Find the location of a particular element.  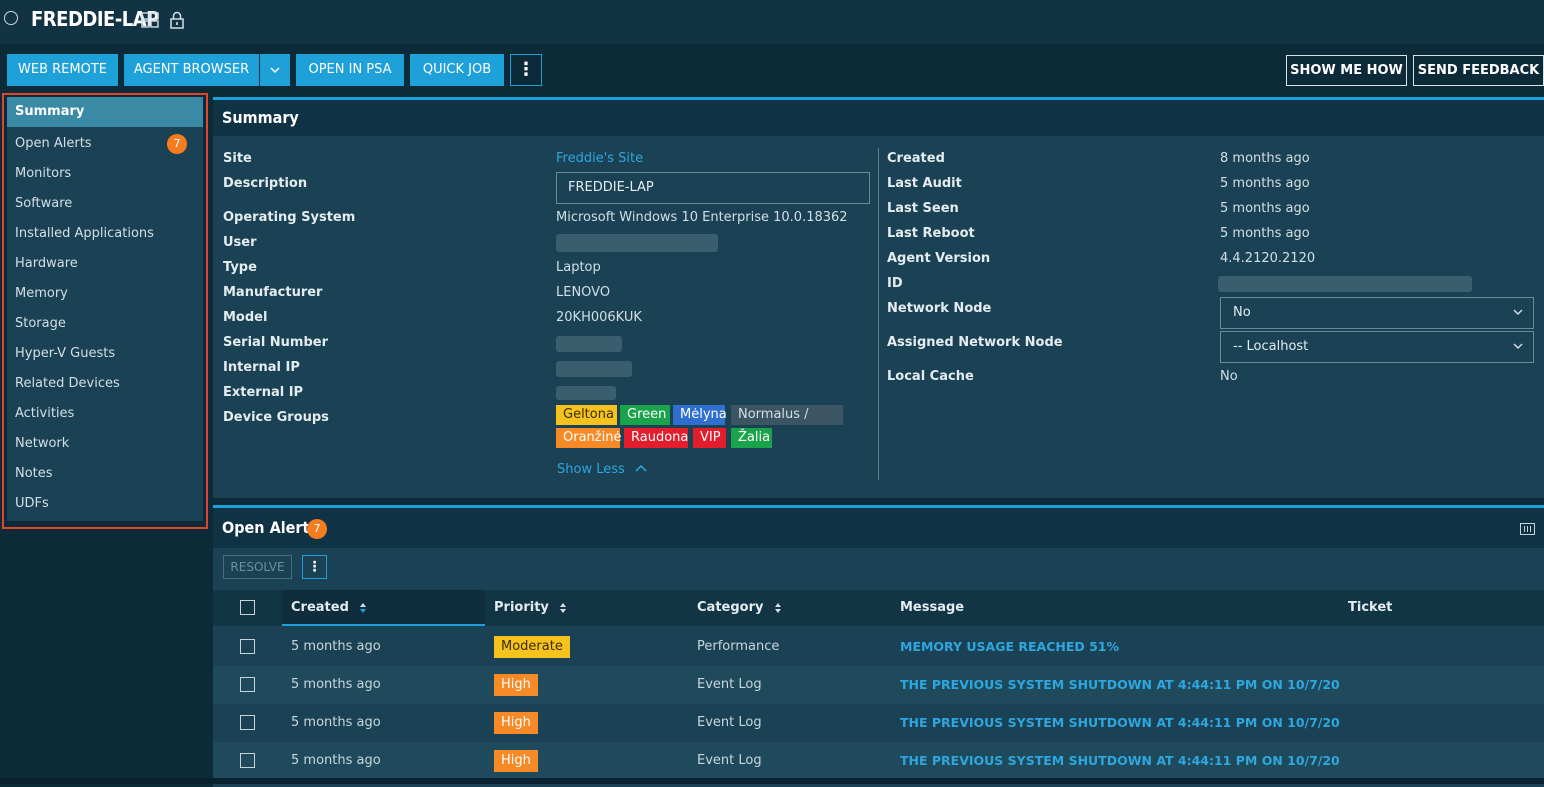

sidebar-item-memory: Memory is located at coordinates (105, 294).